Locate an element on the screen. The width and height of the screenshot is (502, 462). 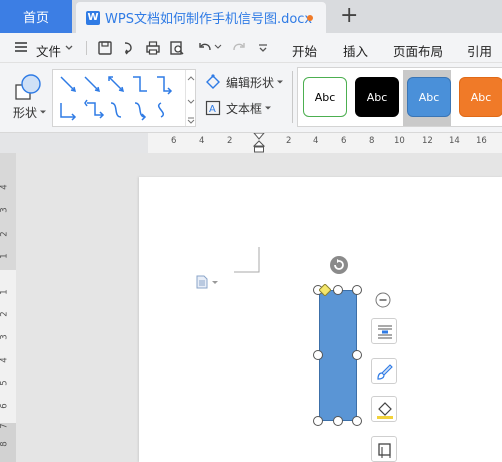
shape-effects-button is located at coordinates (384, 449).